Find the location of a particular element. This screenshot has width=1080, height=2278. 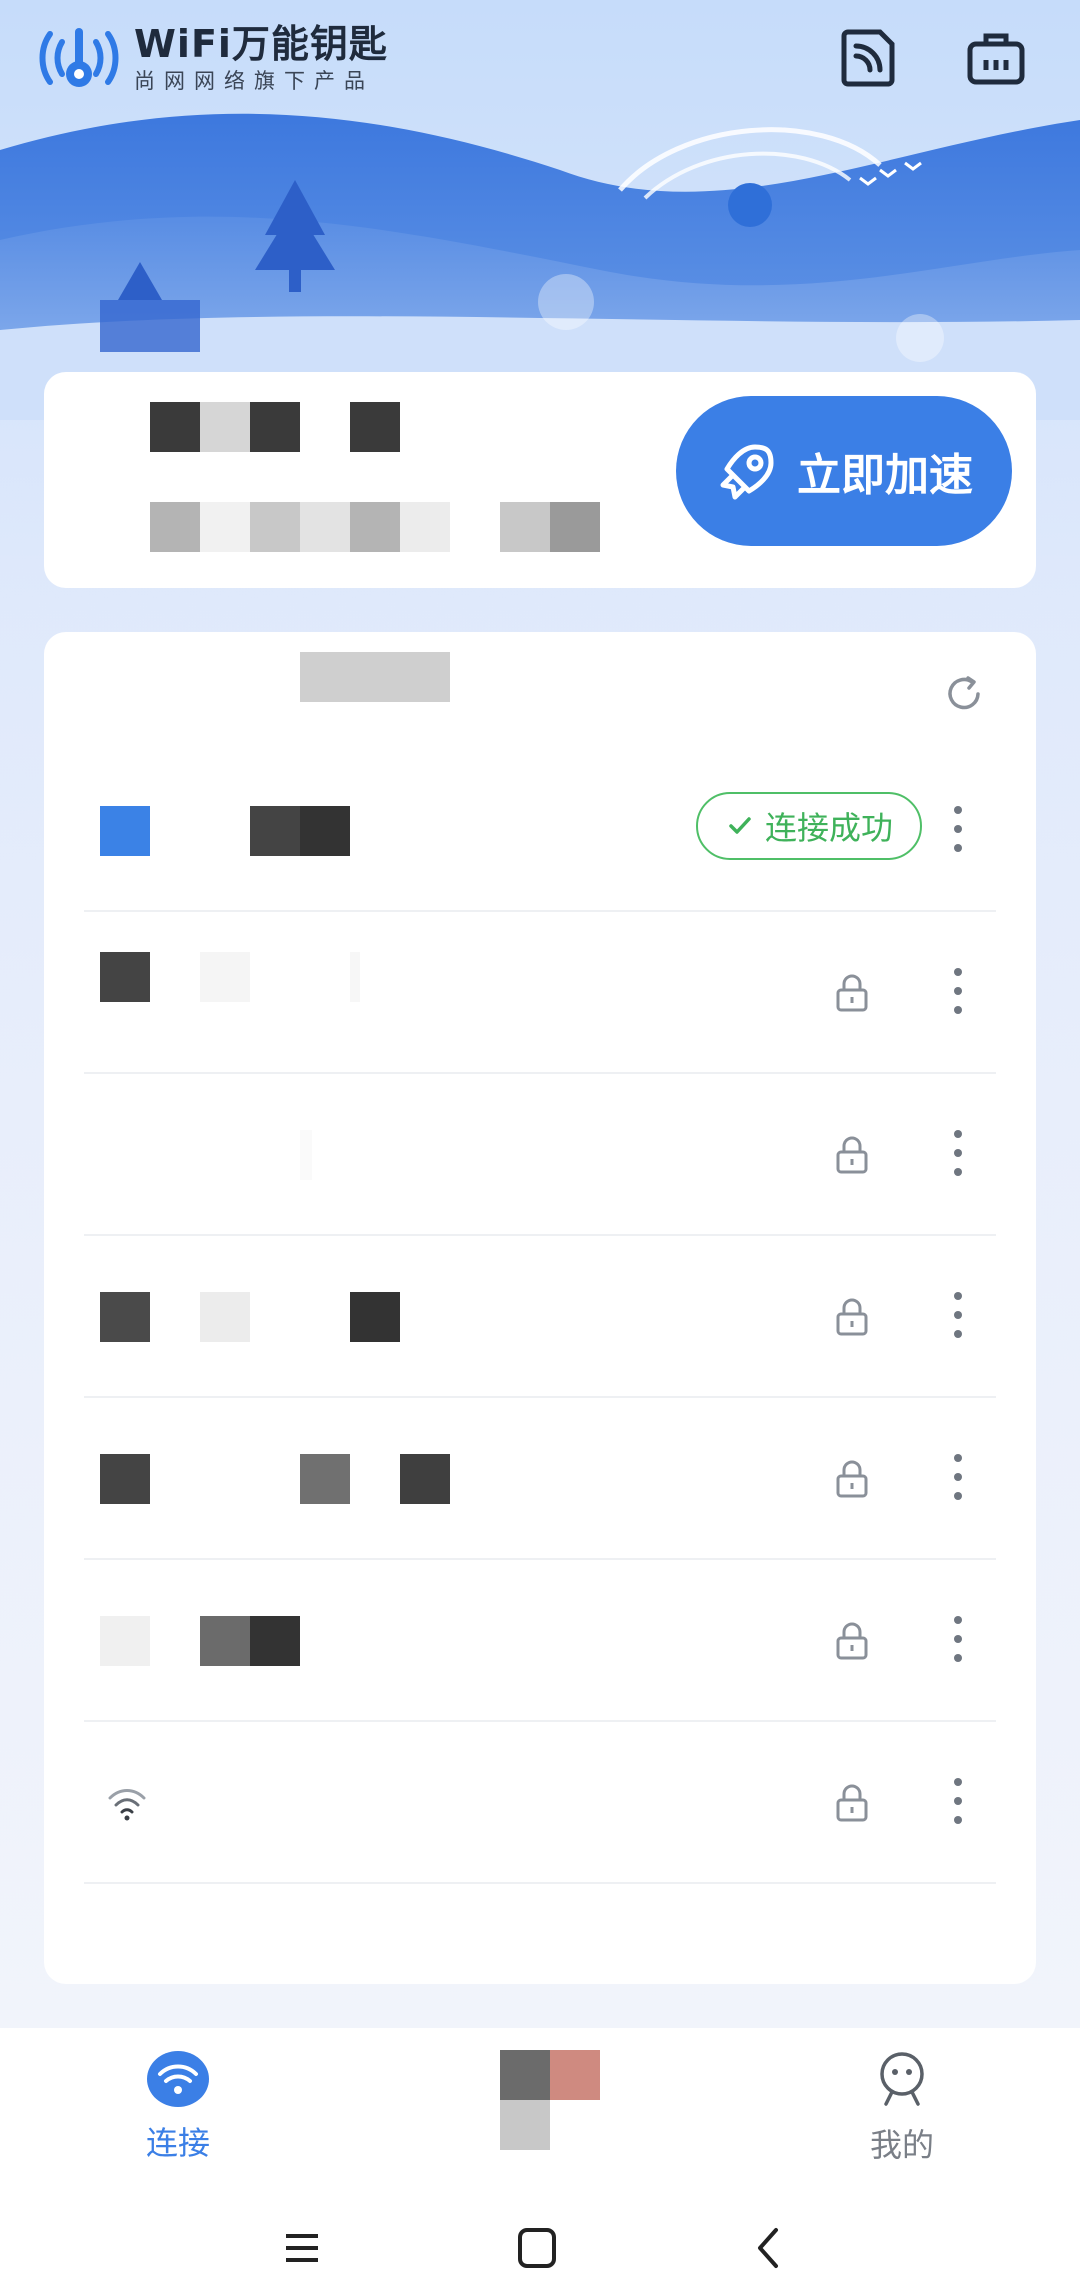

app-subtitle: 尚网网络旗下产品 is located at coordinates (254, 81).